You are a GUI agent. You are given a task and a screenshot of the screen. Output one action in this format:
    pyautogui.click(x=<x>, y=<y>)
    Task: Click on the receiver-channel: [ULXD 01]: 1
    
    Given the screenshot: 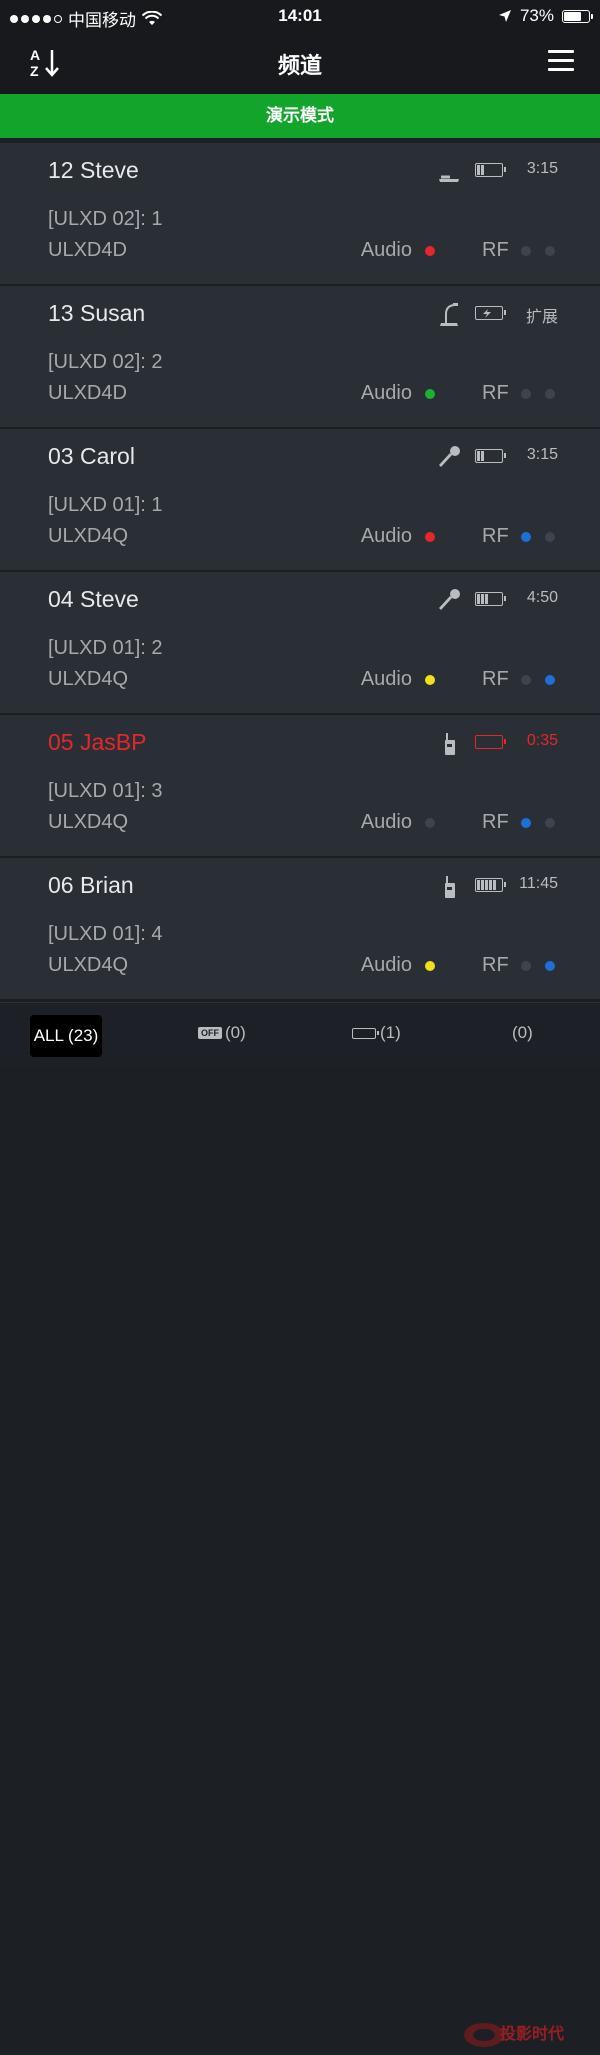 What is the action you would take?
    pyautogui.click(x=105, y=505)
    